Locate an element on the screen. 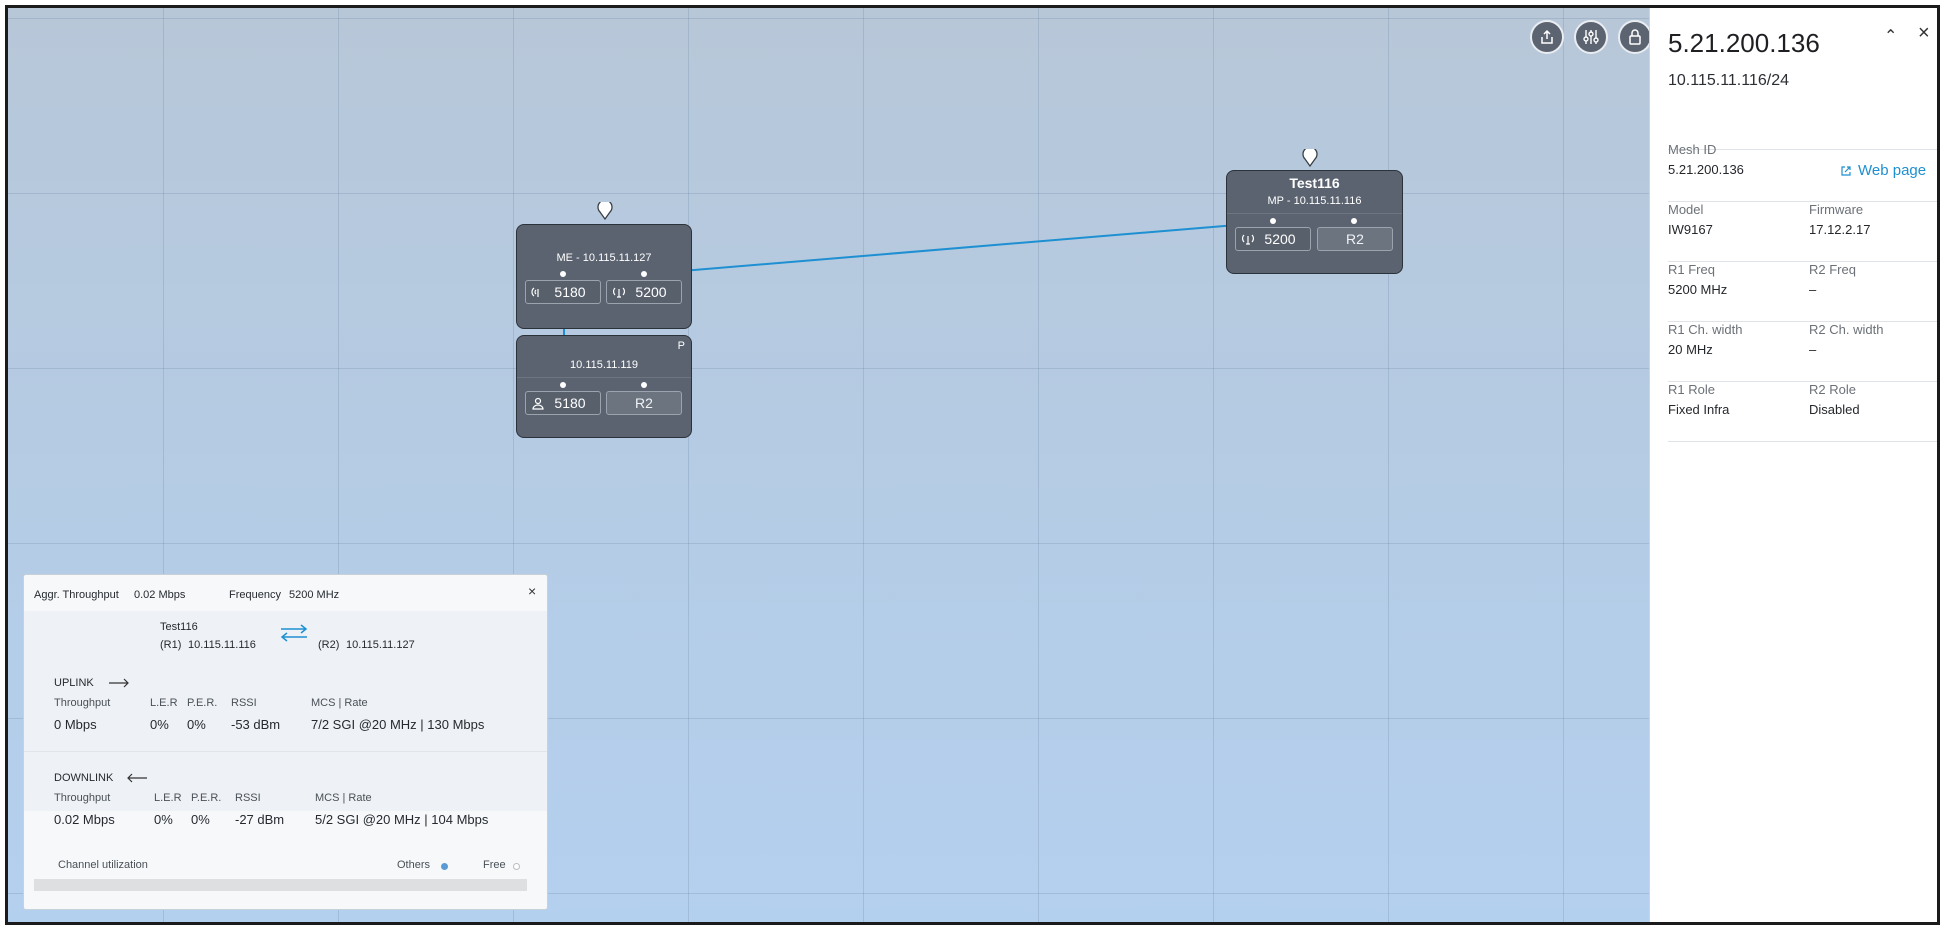 Image resolution: width=1945 pixels, height=929 pixels. r2-ch-width-value: – is located at coordinates (1813, 349).